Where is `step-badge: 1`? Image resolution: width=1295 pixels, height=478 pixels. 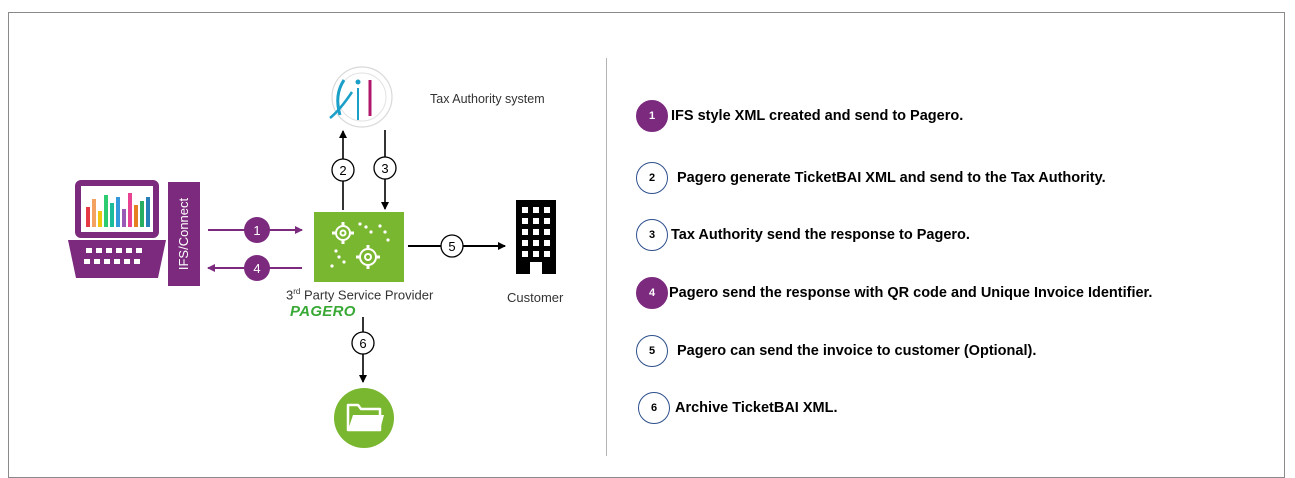 step-badge: 1 is located at coordinates (652, 116).